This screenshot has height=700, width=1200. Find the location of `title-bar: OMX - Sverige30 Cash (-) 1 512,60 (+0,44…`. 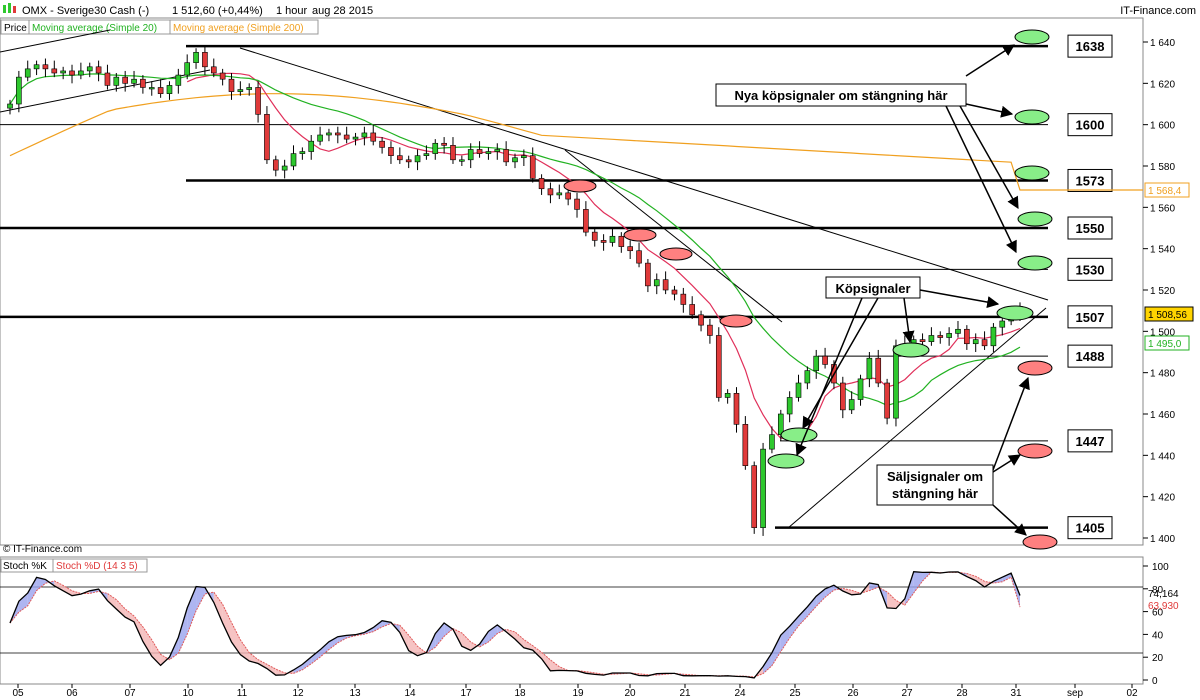

title-bar: OMX - Sverige30 Cash (-) 1 512,60 (+0,44… is located at coordinates (599, 10).